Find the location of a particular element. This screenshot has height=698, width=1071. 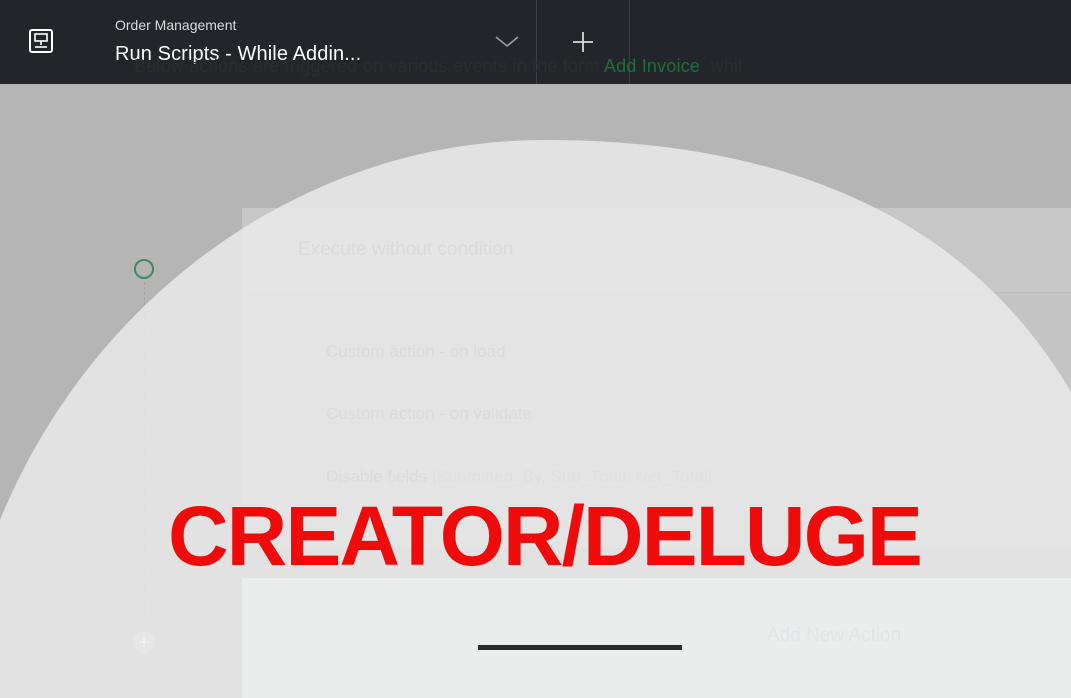

breadcrumb-application: Order Management is located at coordinates (176, 25).